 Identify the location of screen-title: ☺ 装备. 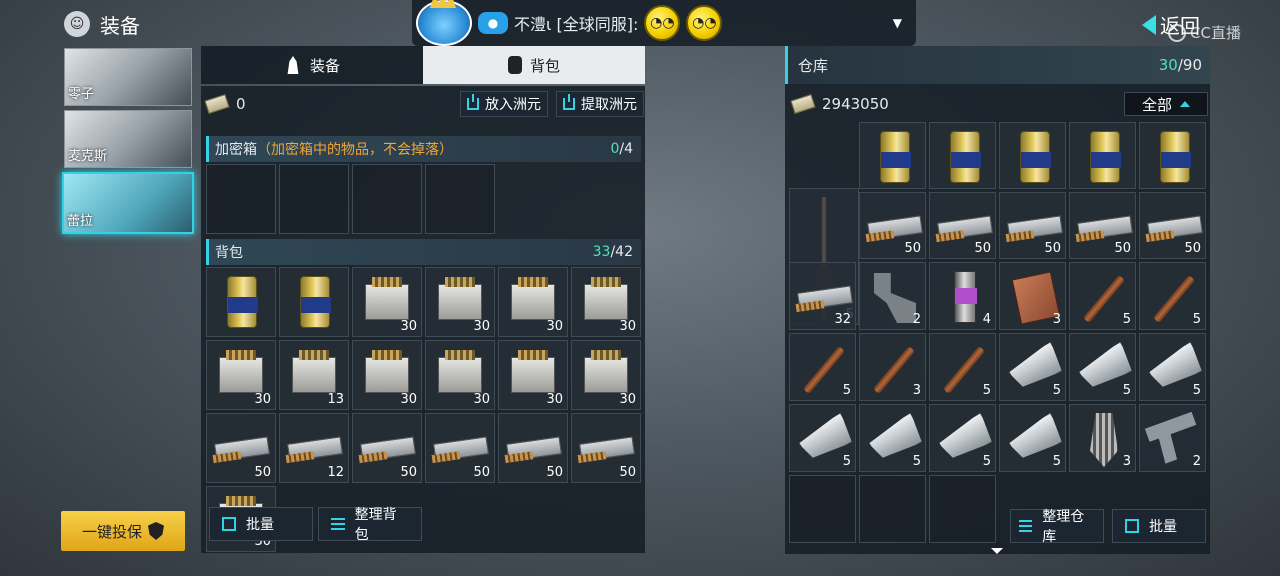
(102, 24).